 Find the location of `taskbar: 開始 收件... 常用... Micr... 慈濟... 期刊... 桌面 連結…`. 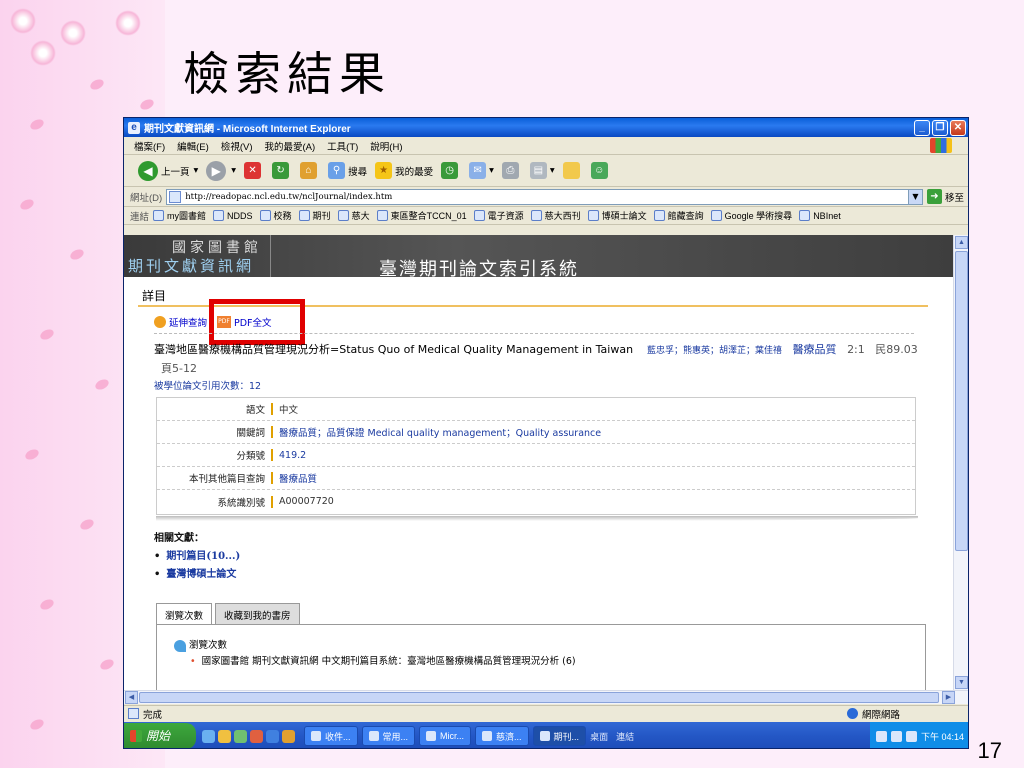

taskbar: 開始 收件... 常用... Micr... 慈濟... 期刊... 桌面 連結… is located at coordinates (546, 735).